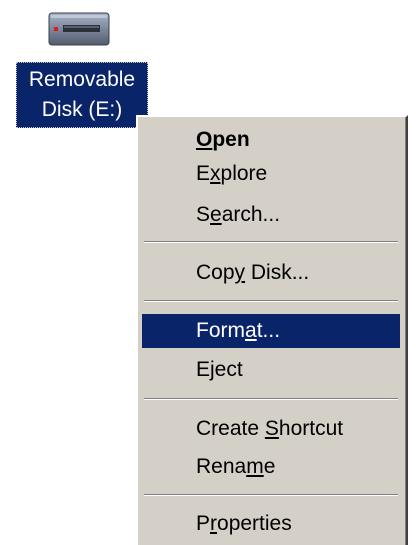 The height and width of the screenshot is (545, 416). What do you see at coordinates (82, 95) in the screenshot?
I see `desktop-icon-label: Removable Disk (E:)` at bounding box center [82, 95].